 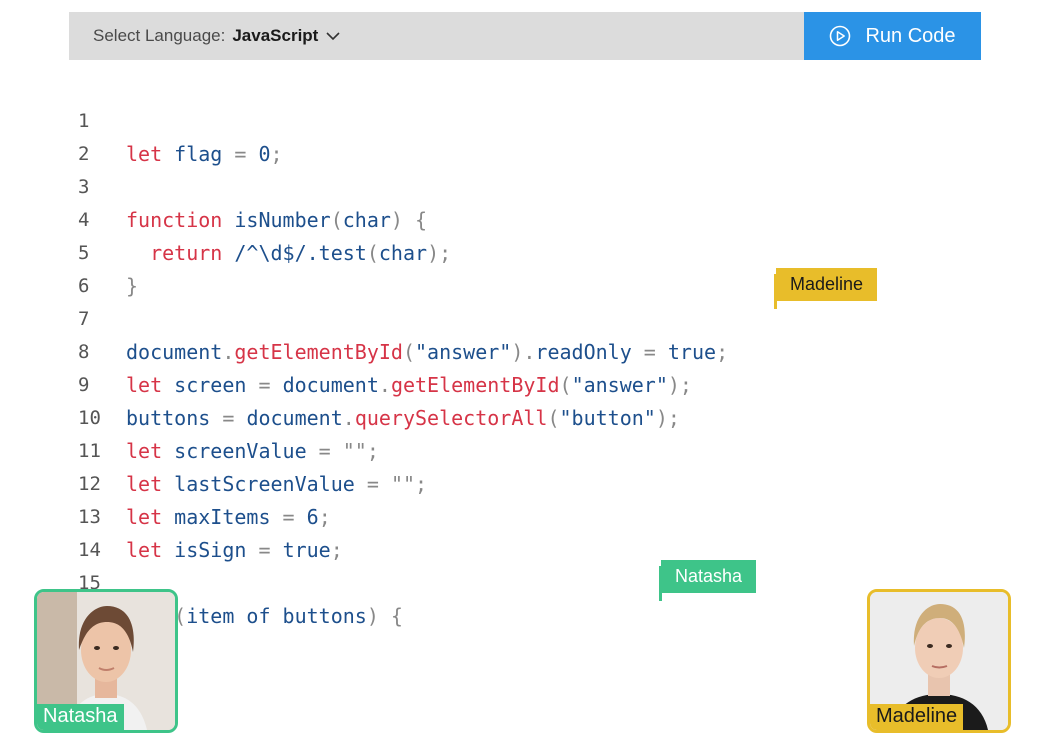 I want to click on code-line: 2, so click(x=44, y=135).